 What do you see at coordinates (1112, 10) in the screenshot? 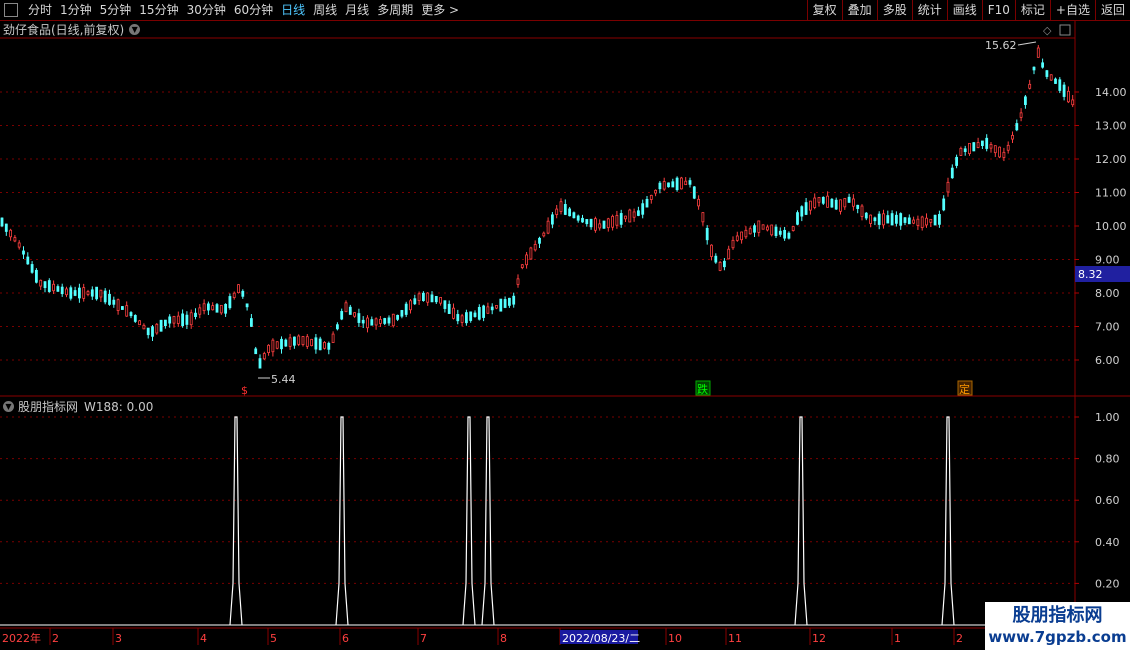
I see `toolbar-button-8: 返回` at bounding box center [1112, 10].